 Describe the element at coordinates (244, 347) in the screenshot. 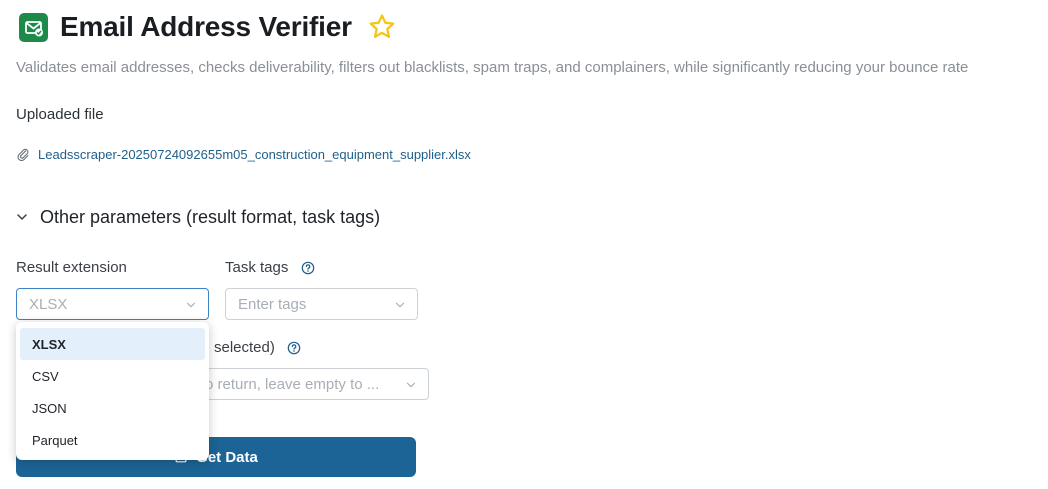

I see `columns-label-text: selected)` at that location.